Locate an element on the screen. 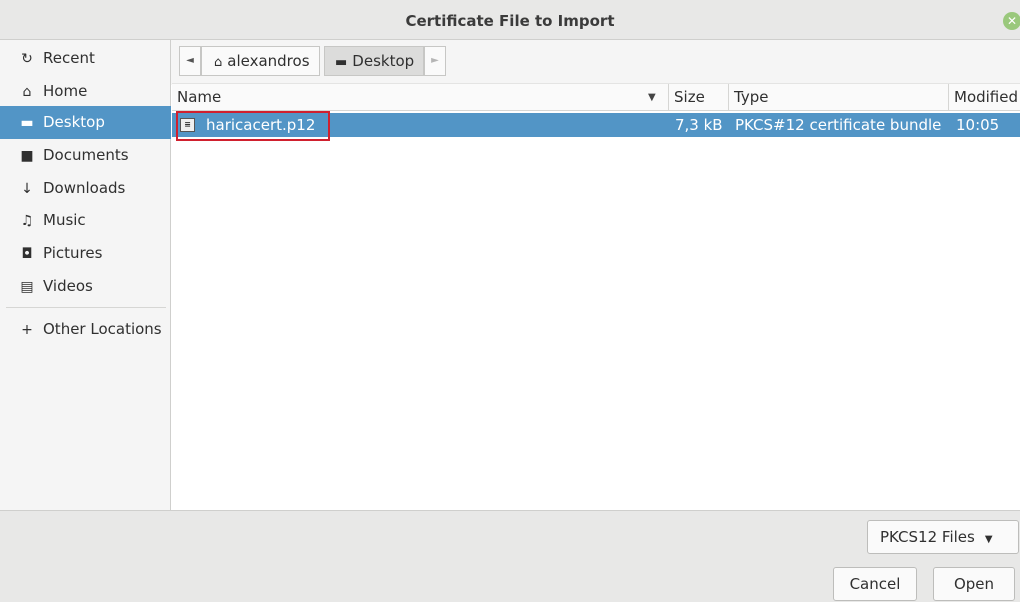 This screenshot has width=1020, height=602. sidebar-item-downloads: ↓ Downloads is located at coordinates (85, 188).